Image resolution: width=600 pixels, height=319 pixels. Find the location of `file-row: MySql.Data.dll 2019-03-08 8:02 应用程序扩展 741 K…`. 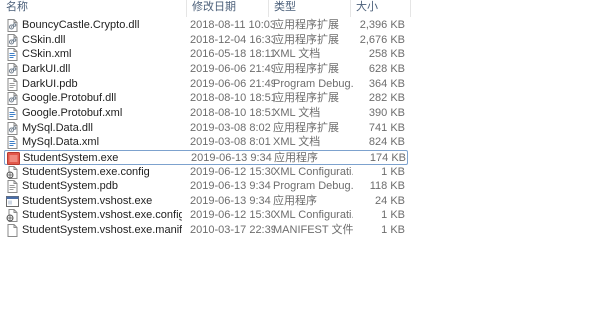

file-row: MySql.Data.dll 2019-03-08 8:02 应用程序扩展 741 K… is located at coordinates (206, 128).